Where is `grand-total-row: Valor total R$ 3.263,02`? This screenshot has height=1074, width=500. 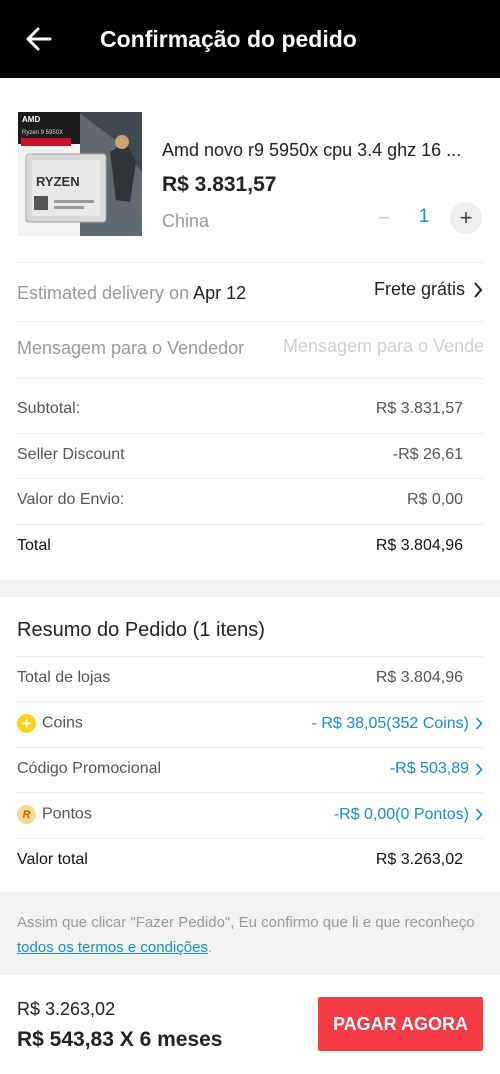 grand-total-row: Valor total R$ 3.263,02 is located at coordinates (240, 860).